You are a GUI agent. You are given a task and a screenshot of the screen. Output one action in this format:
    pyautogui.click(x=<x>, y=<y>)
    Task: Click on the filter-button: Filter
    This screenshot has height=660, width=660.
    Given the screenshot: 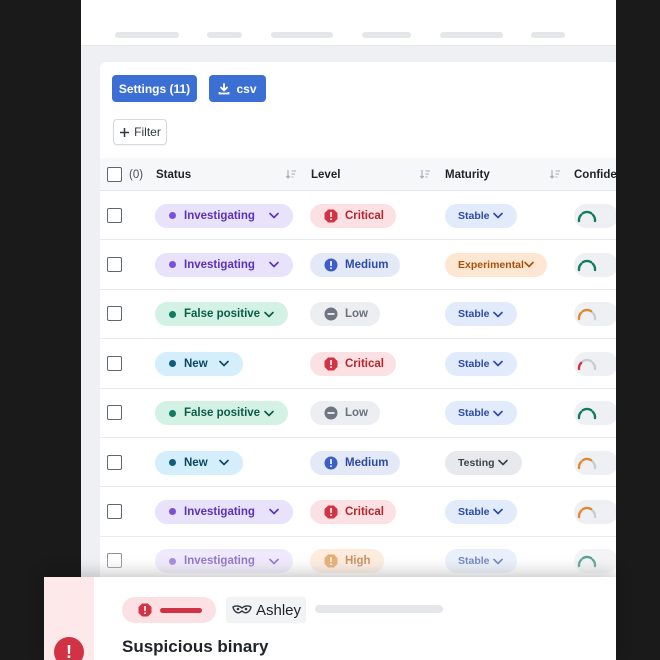 What is the action you would take?
    pyautogui.click(x=140, y=132)
    